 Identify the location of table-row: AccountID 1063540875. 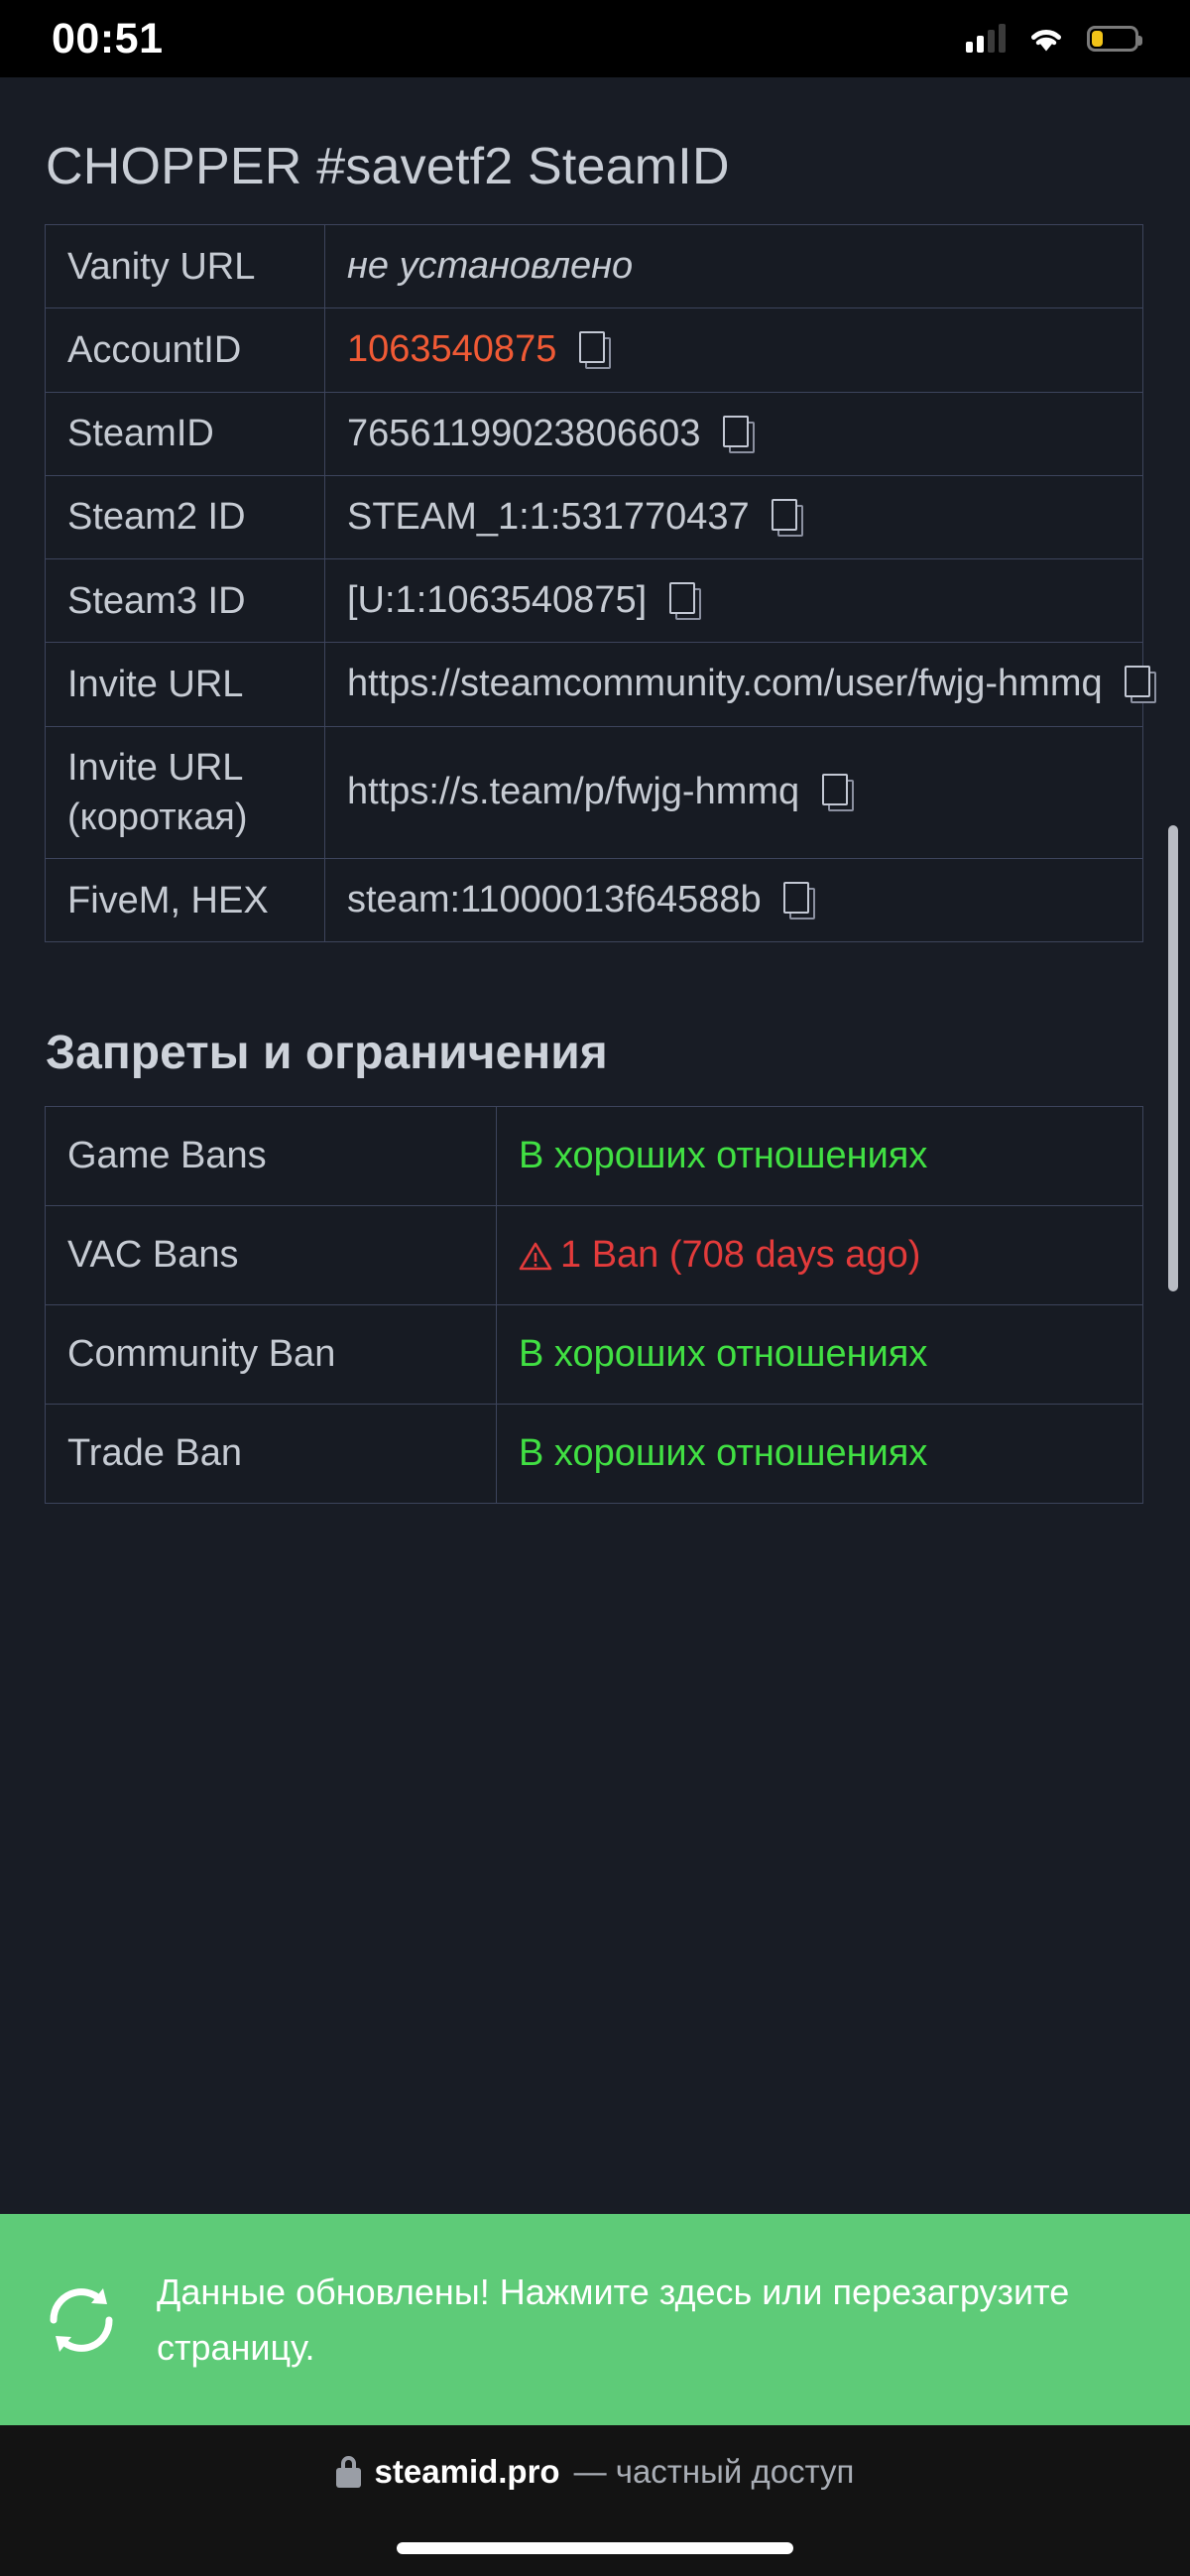
(594, 350).